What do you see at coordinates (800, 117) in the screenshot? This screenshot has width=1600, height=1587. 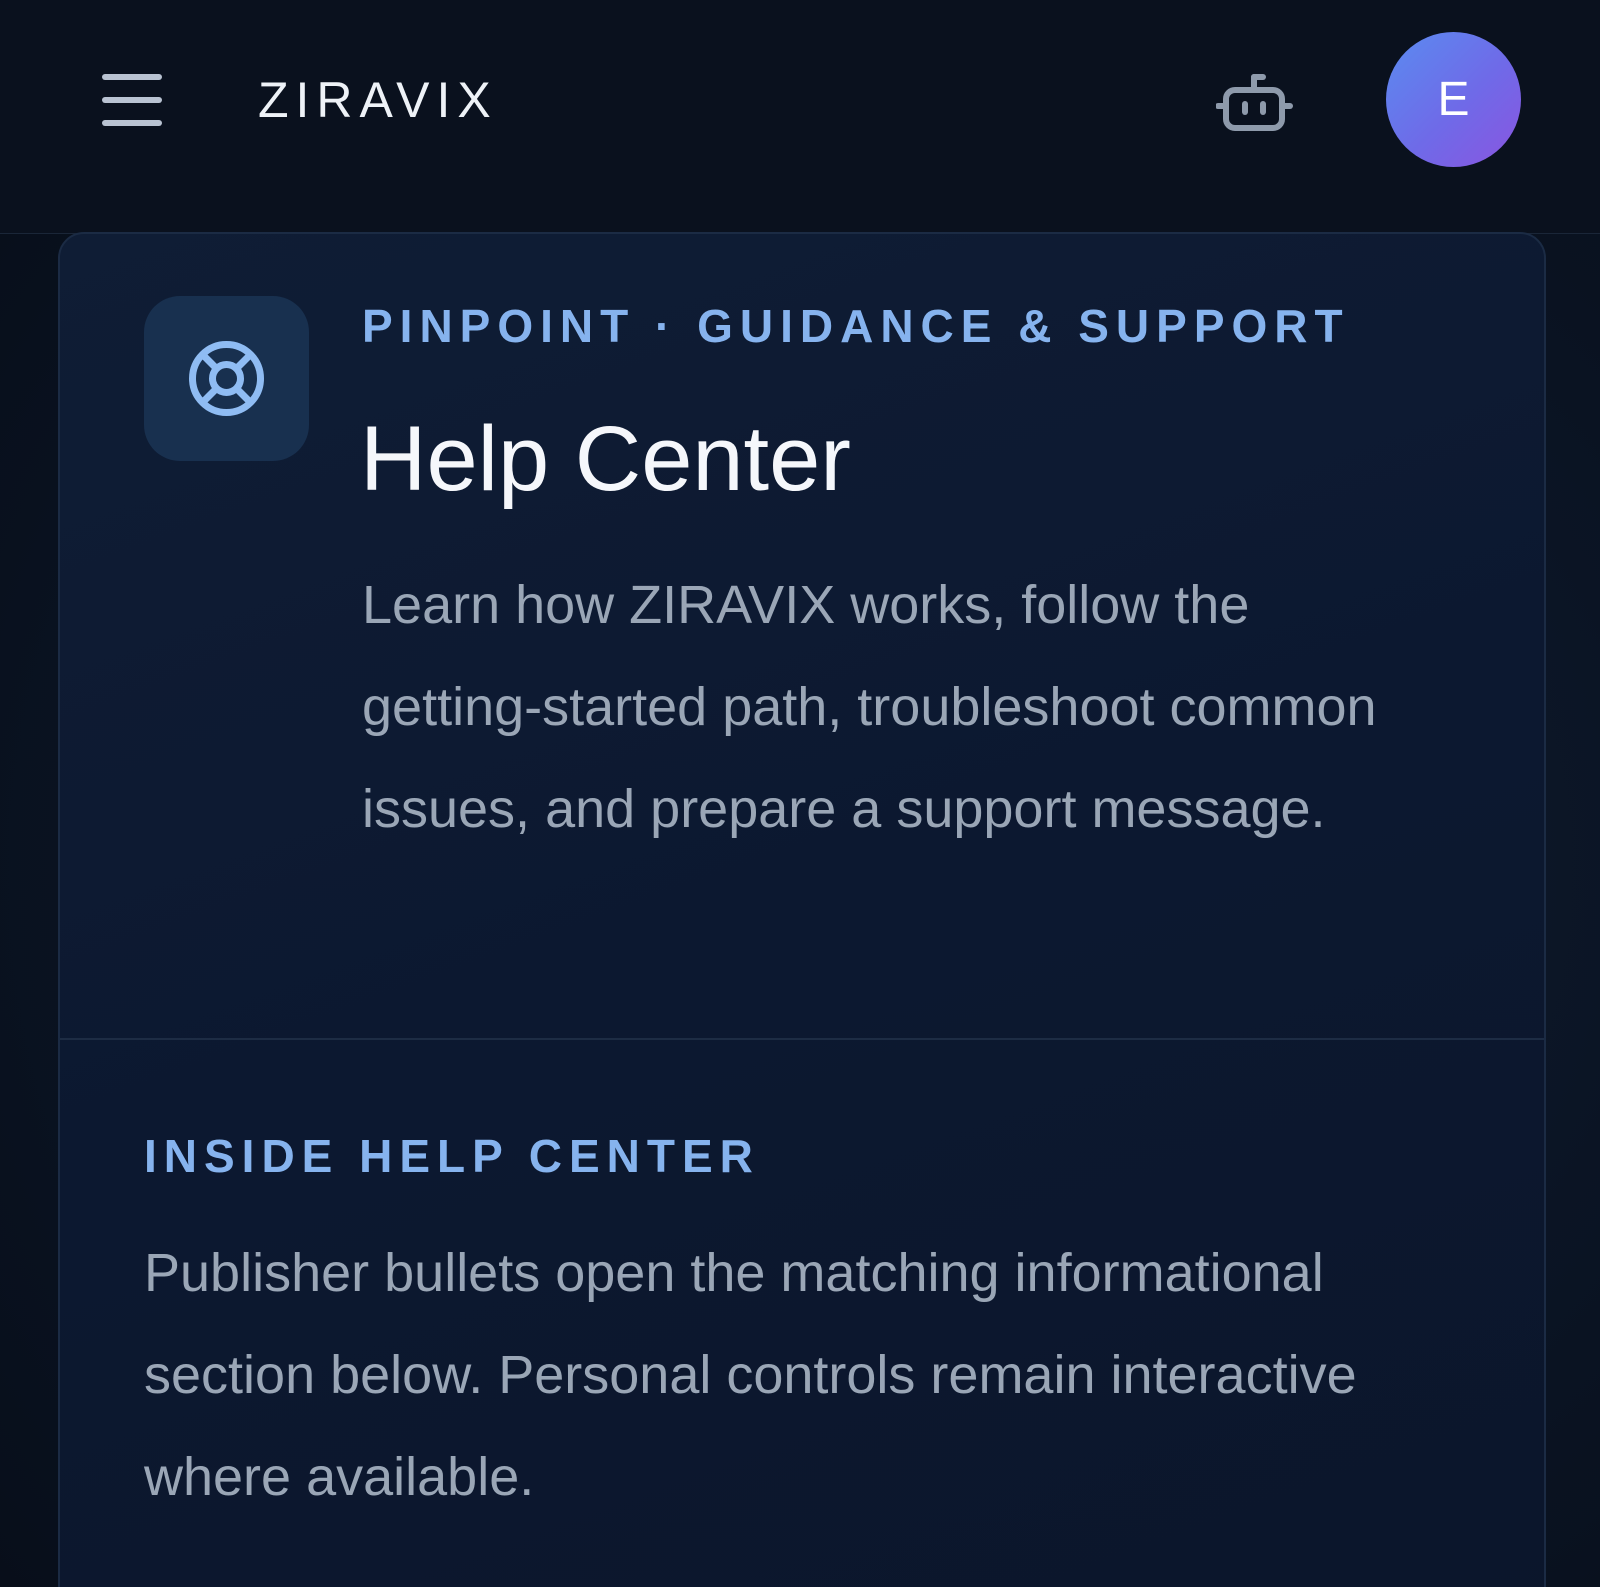 I see `top-app-bar: ZIRAVIX E` at bounding box center [800, 117].